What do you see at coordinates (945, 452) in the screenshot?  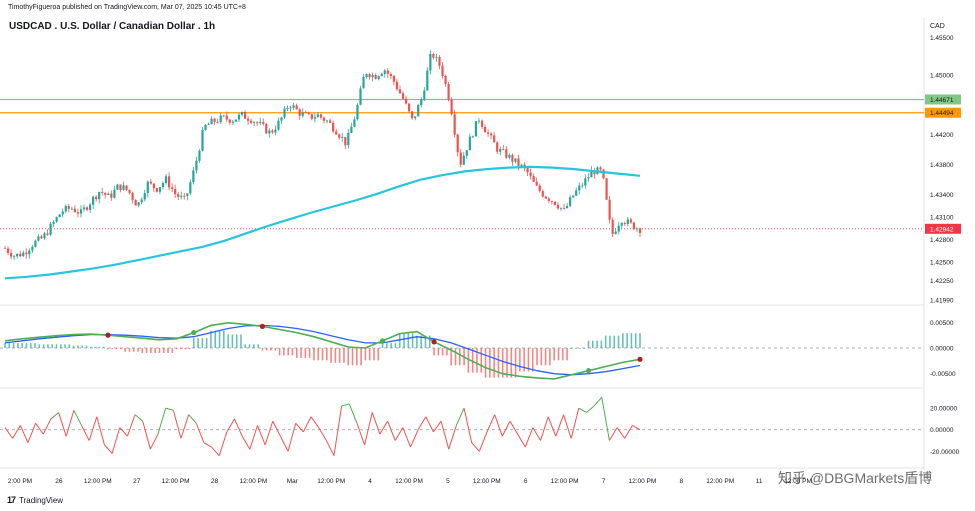 I see `momentum-tick-label: -20.00000` at bounding box center [945, 452].